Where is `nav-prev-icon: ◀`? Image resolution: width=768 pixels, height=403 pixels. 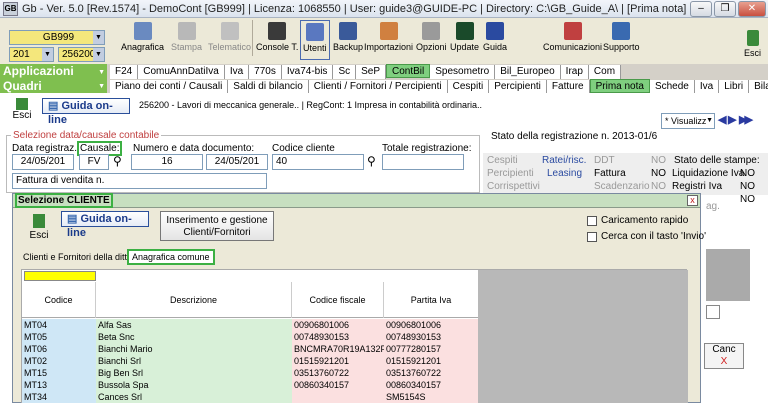 nav-prev-icon: ◀ is located at coordinates (722, 119).